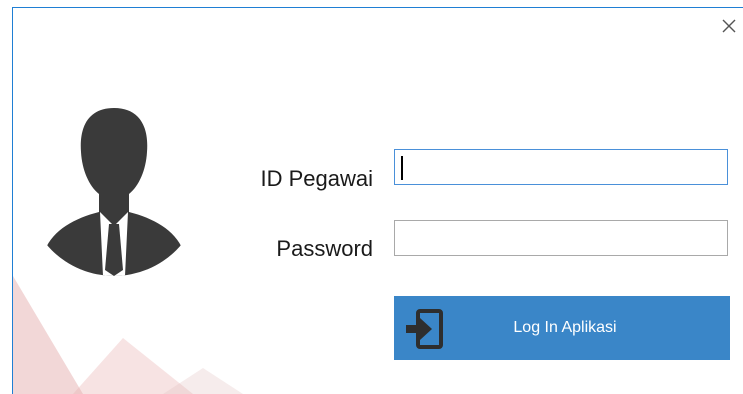 Image resolution: width=743 pixels, height=394 pixels. I want to click on close-icon, so click(729, 26).